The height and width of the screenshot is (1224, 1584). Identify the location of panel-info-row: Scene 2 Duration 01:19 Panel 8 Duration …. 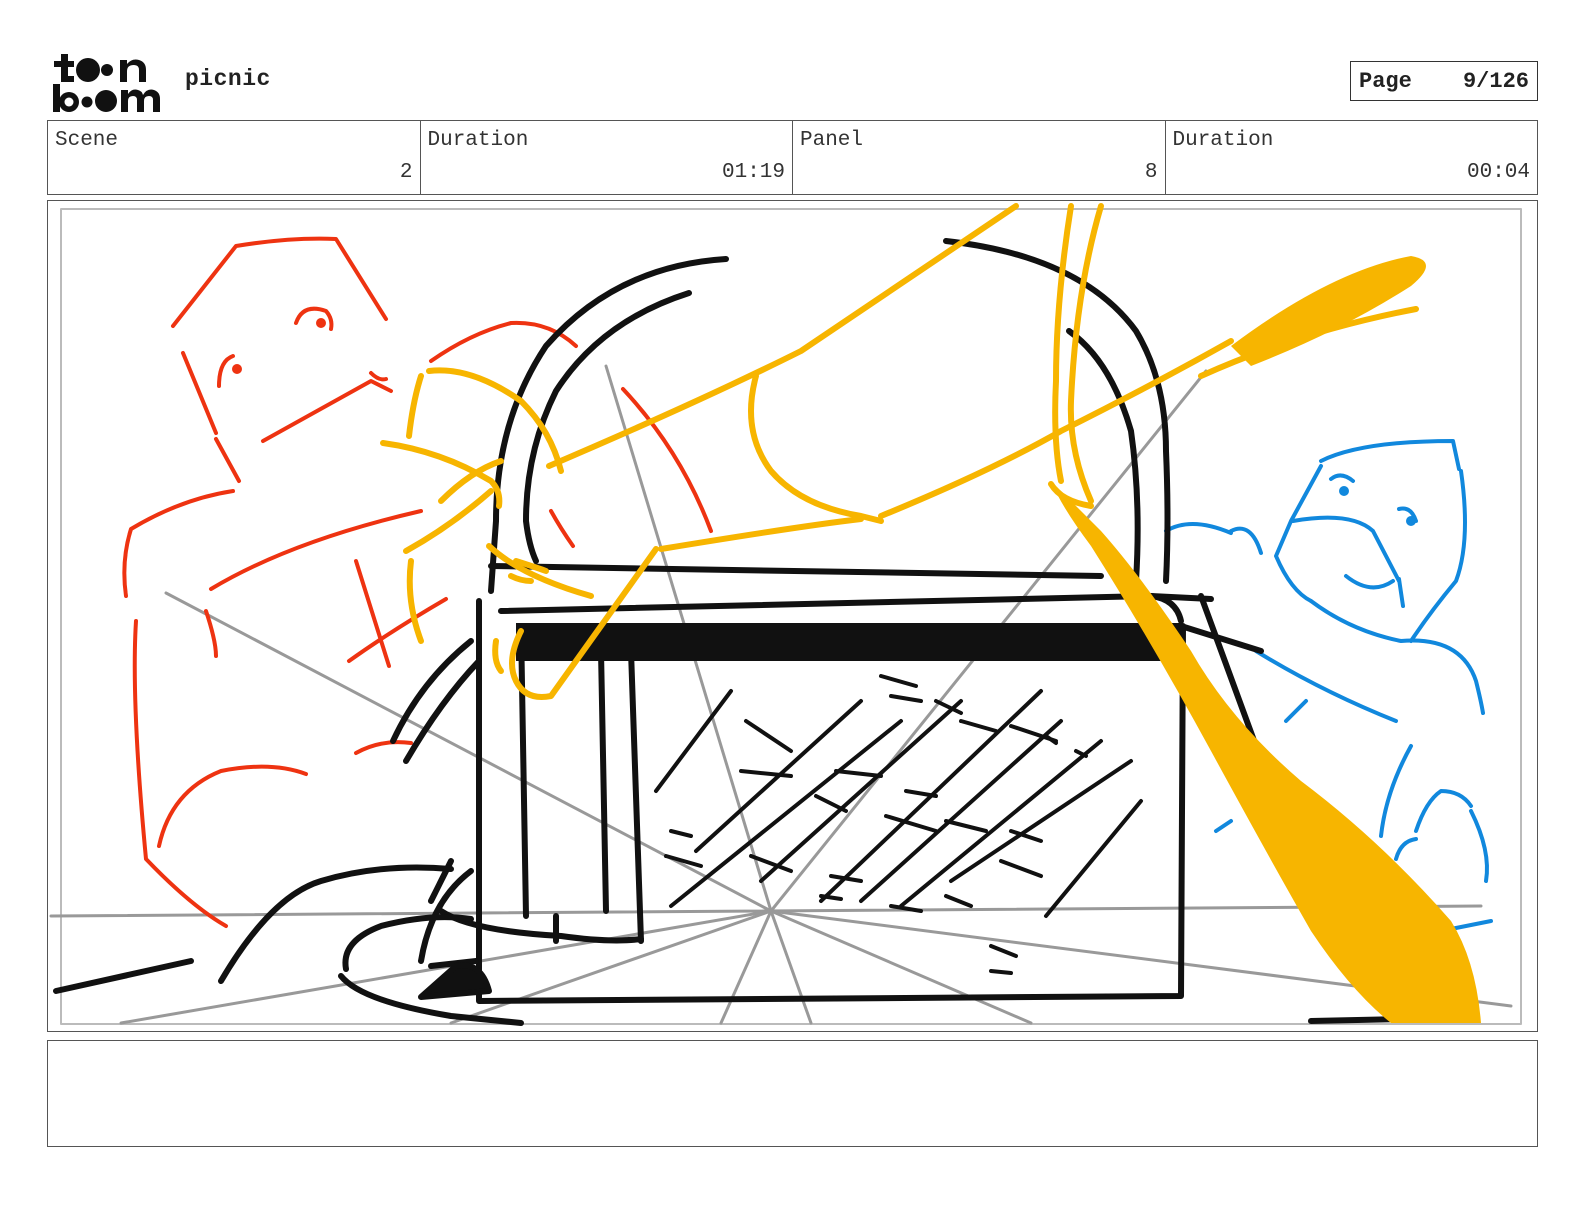
(792, 157).